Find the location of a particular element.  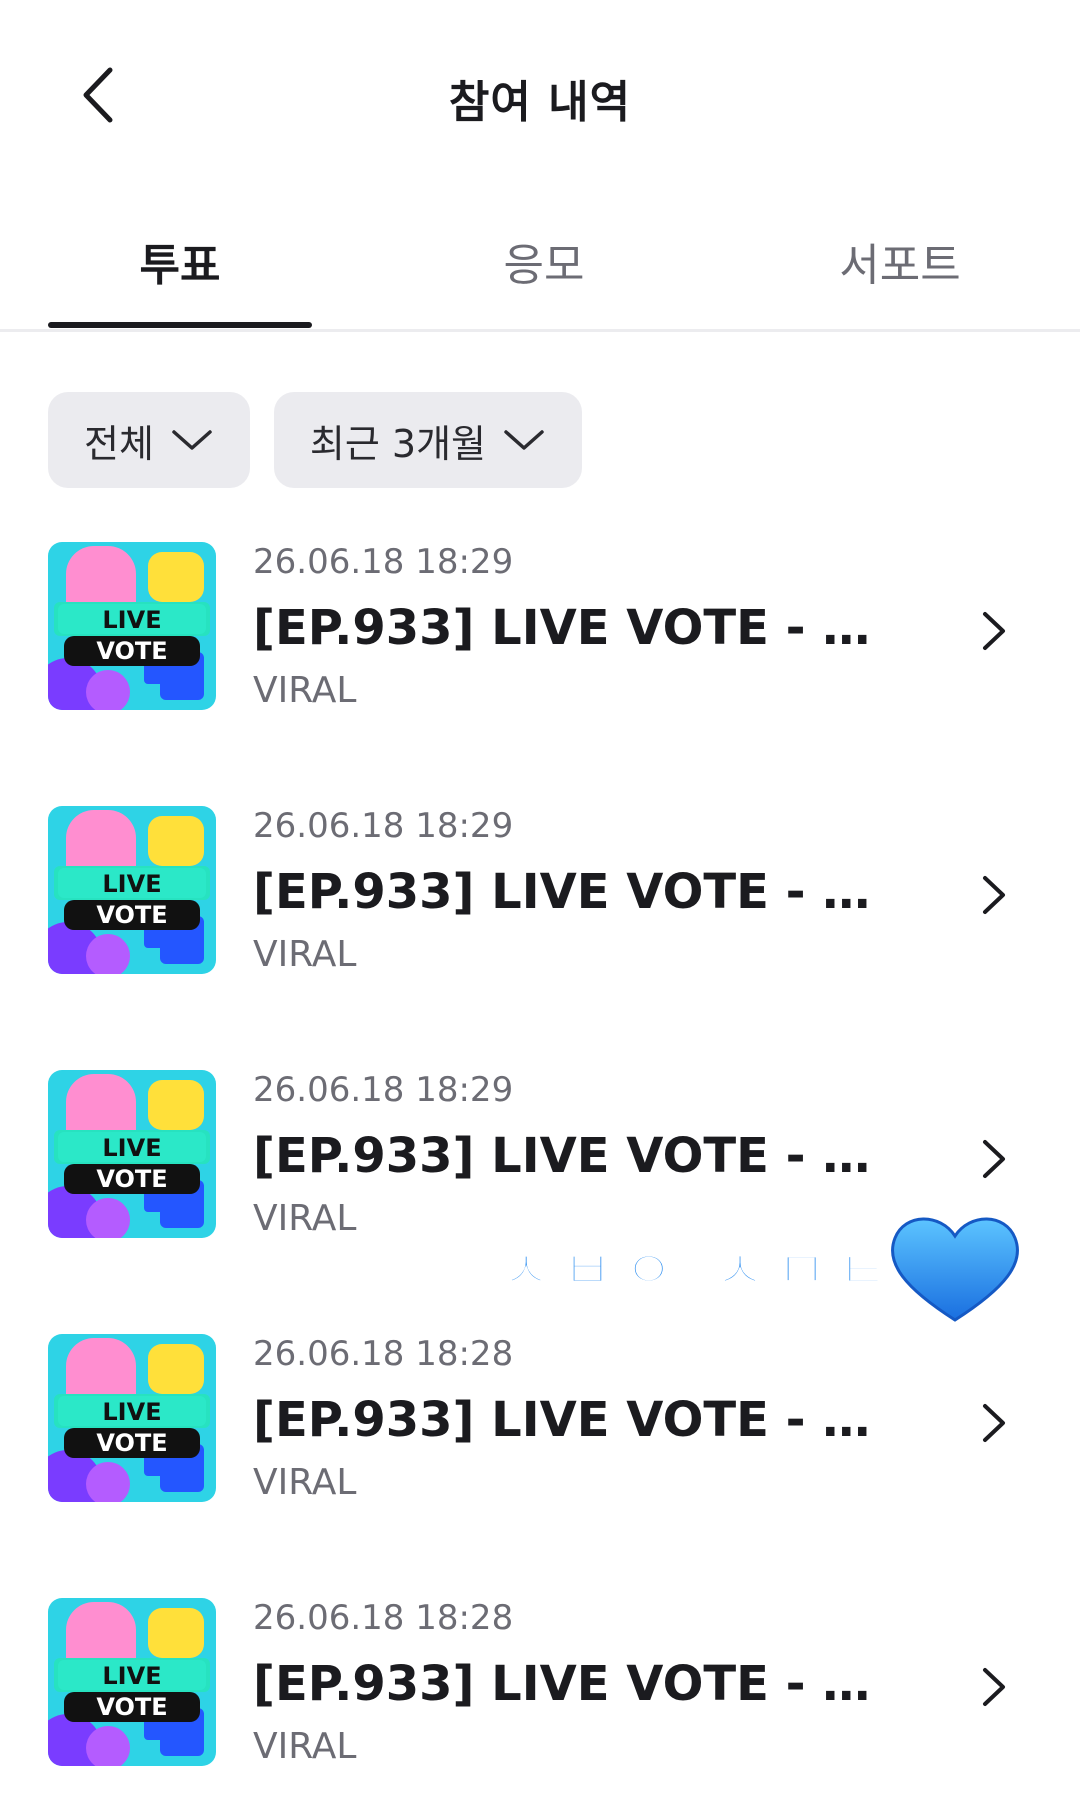

period-filter-dropdown: 최근 3개월 is located at coordinates (428, 440).